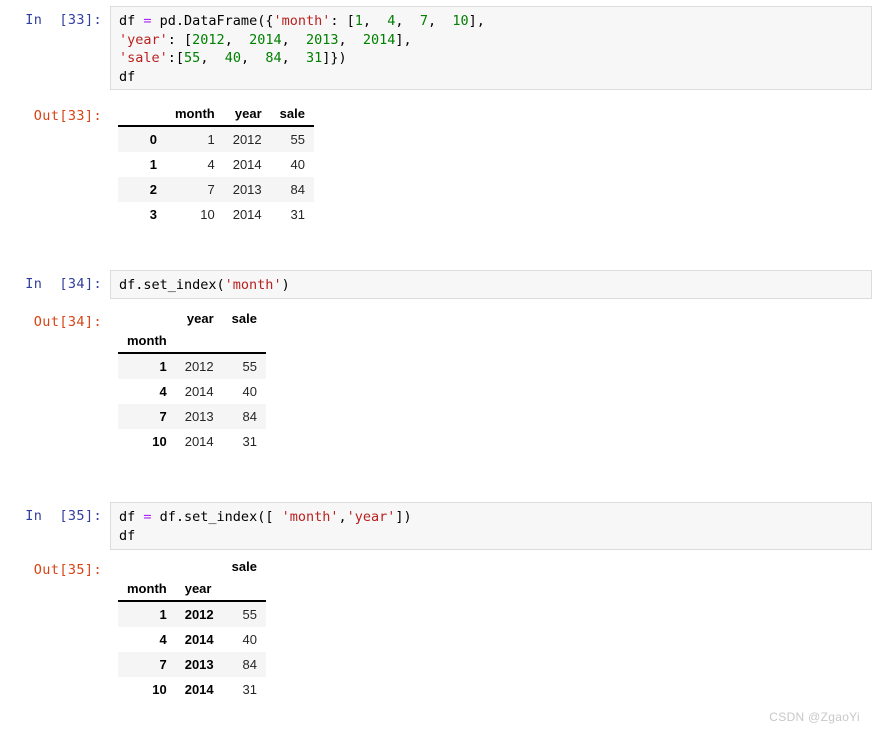  What do you see at coordinates (371, 517) in the screenshot?
I see `code-token: 'year'` at bounding box center [371, 517].